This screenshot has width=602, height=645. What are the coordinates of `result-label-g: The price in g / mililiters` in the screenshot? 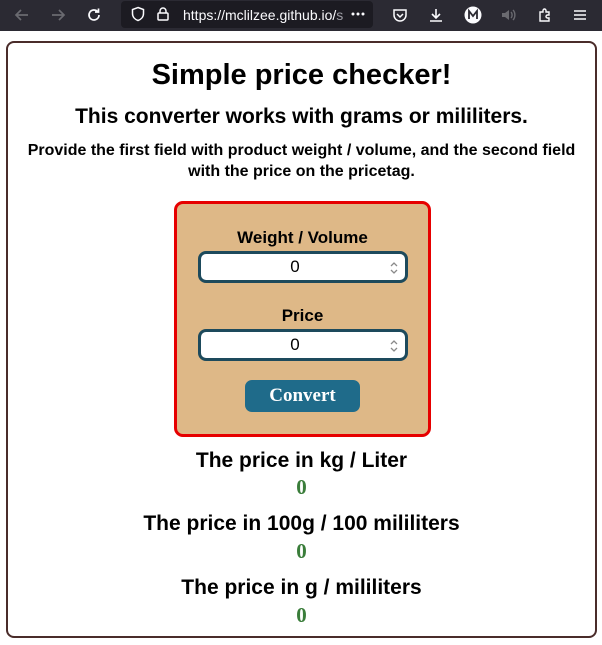 It's located at (301, 587).